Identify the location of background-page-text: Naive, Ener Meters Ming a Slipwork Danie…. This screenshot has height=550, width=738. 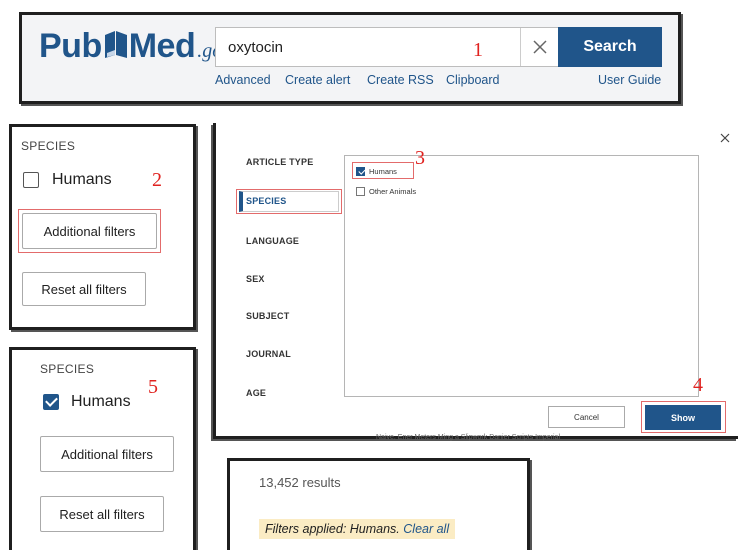
(468, 437).